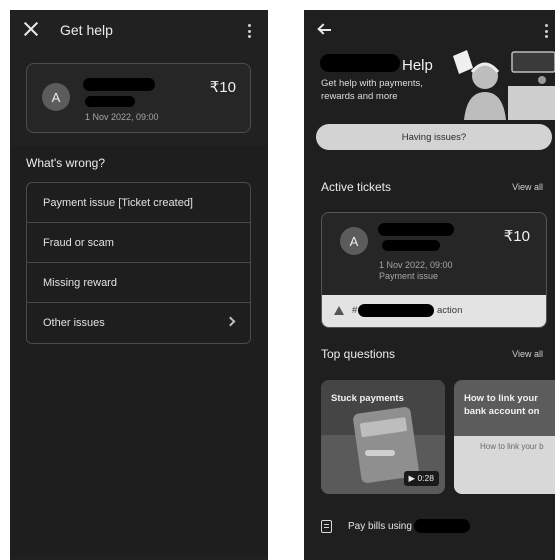 The image size is (555, 560). I want to click on back-arrow-icon, so click(324, 30).